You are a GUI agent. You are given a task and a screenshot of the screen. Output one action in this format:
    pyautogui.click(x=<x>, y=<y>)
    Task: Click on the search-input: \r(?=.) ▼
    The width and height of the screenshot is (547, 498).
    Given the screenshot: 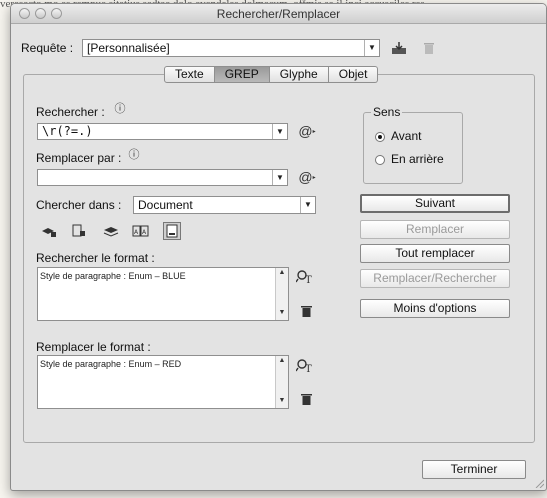 What is the action you would take?
    pyautogui.click(x=162, y=131)
    